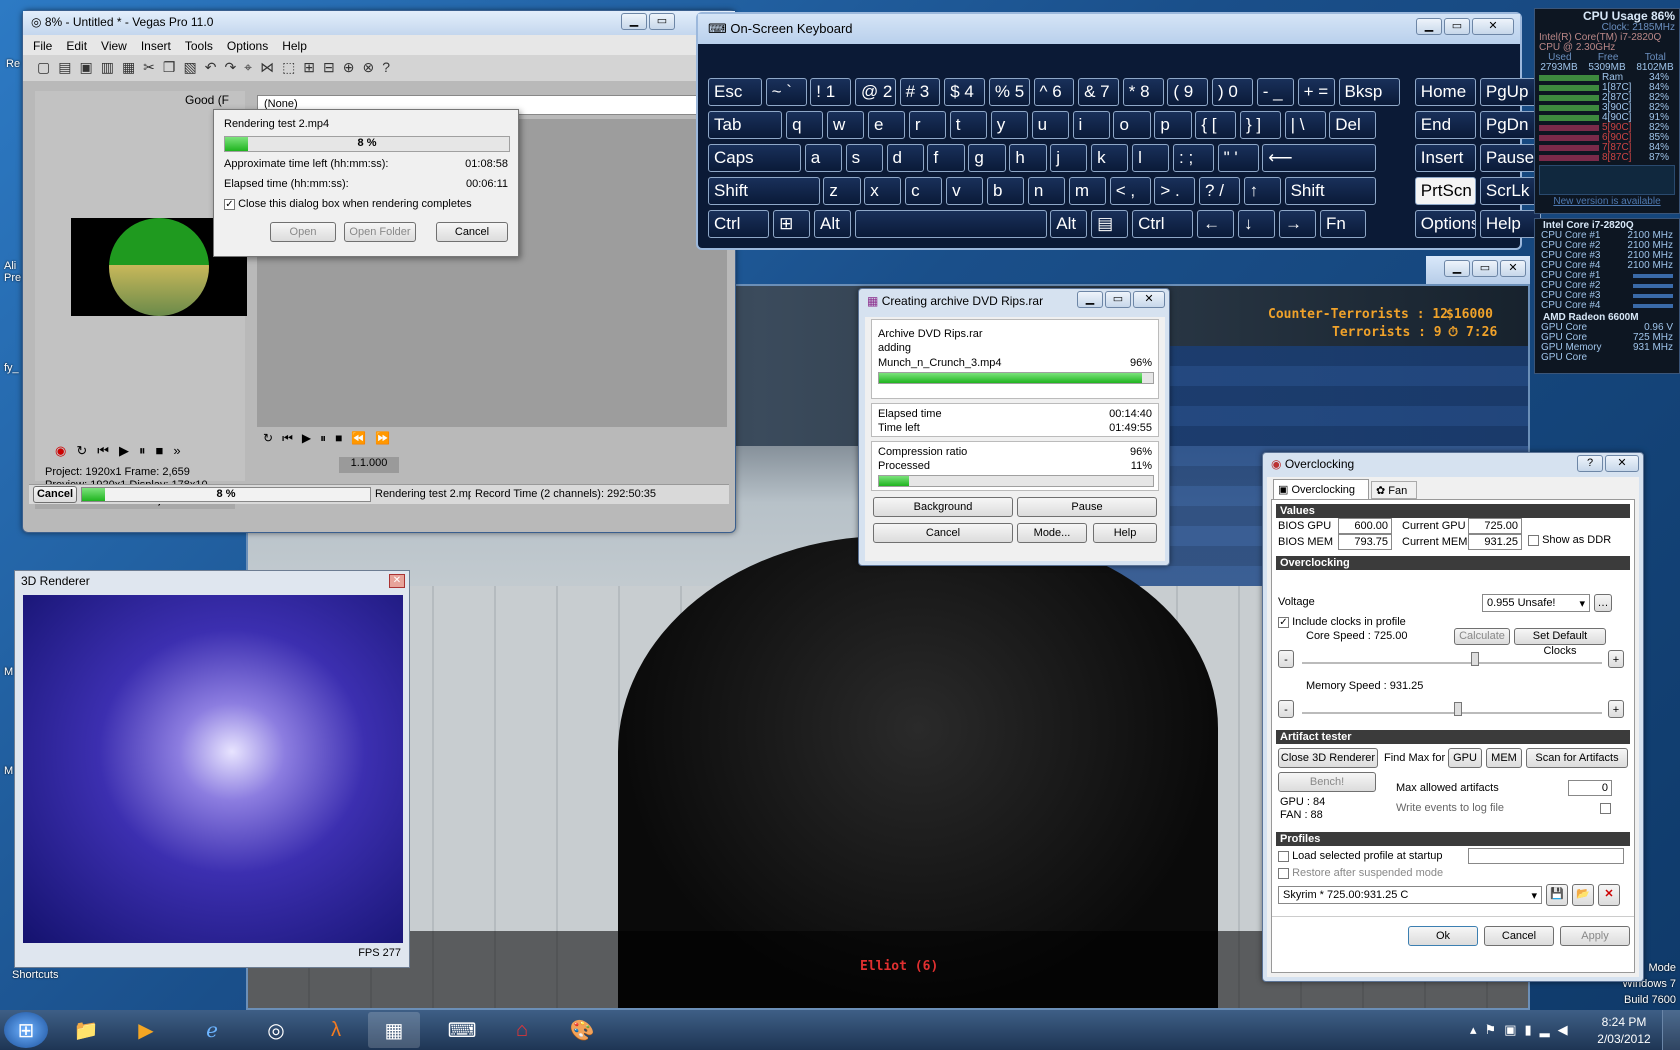 The image size is (1680, 1050). What do you see at coordinates (875, 92) in the screenshot?
I see `key--2: @ 2` at bounding box center [875, 92].